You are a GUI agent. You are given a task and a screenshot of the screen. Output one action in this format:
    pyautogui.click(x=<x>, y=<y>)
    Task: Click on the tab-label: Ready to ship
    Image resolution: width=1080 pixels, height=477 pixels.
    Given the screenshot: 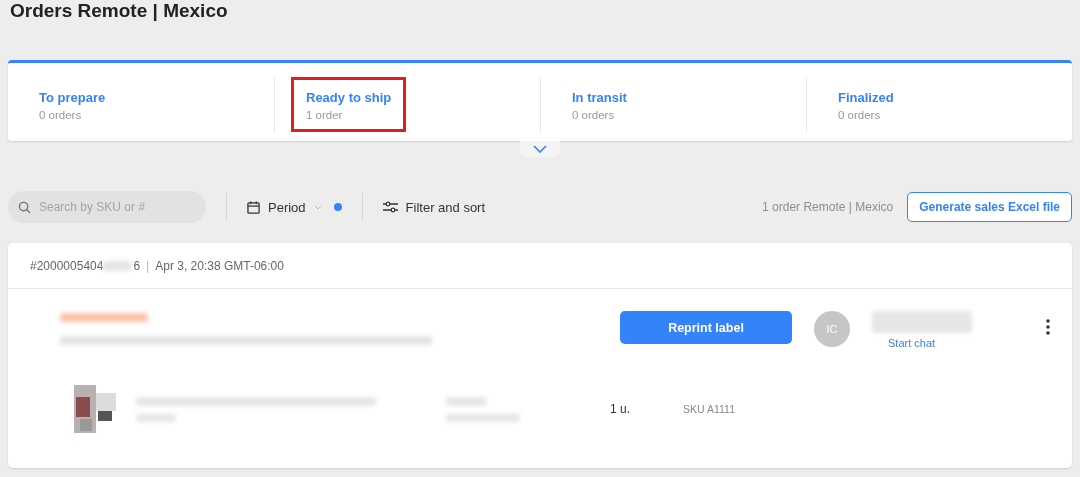 What is the action you would take?
    pyautogui.click(x=349, y=97)
    